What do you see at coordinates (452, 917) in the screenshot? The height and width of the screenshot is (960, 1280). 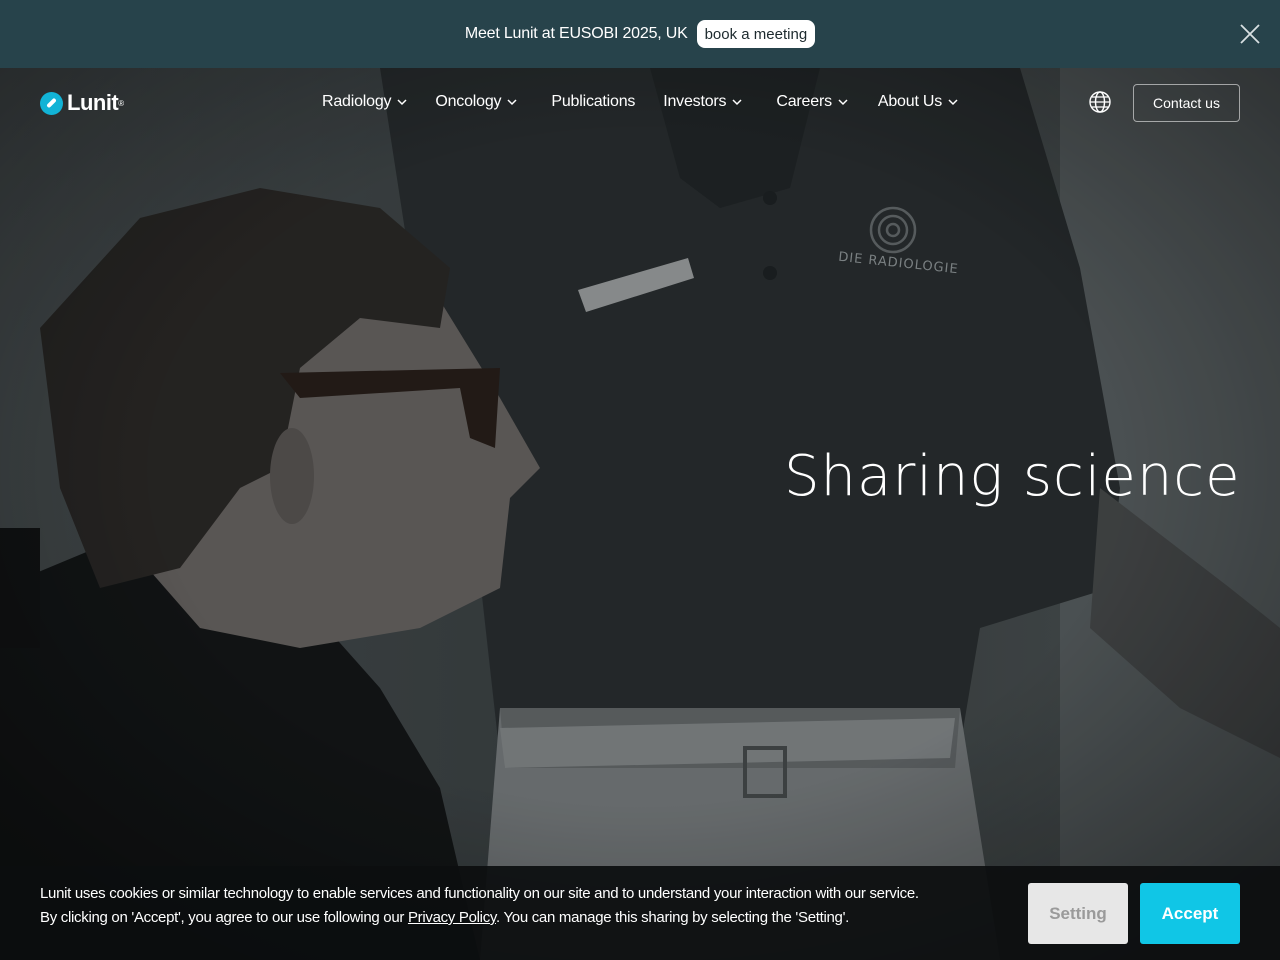 I see `privacy-policy-link: Privacy Policy` at bounding box center [452, 917].